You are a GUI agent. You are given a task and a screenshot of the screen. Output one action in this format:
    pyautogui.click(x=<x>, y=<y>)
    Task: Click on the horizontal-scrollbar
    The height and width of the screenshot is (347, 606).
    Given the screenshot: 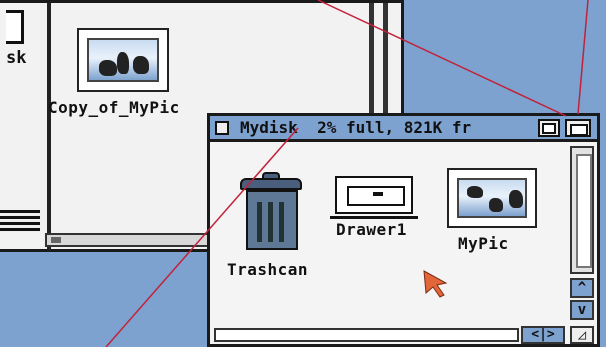 What is the action you would take?
    pyautogui.click(x=366, y=335)
    